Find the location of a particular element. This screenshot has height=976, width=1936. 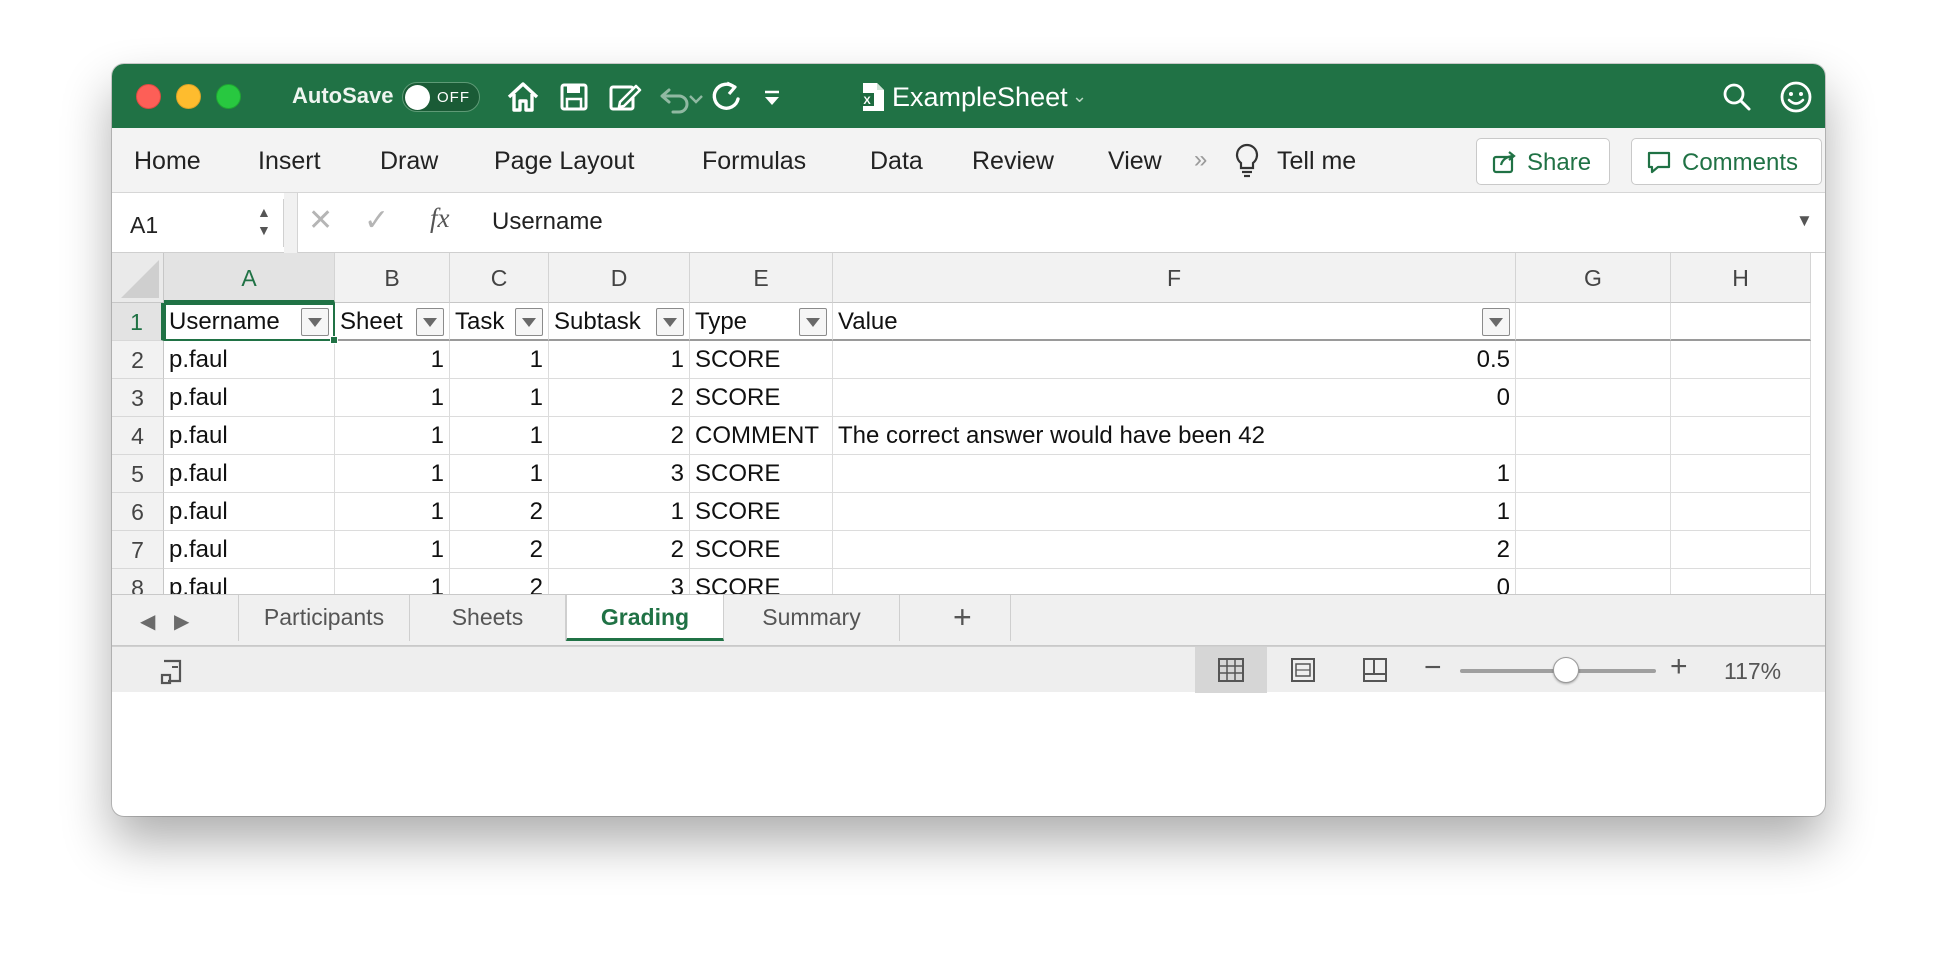

insert-function-icon: fx is located at coordinates (440, 218).